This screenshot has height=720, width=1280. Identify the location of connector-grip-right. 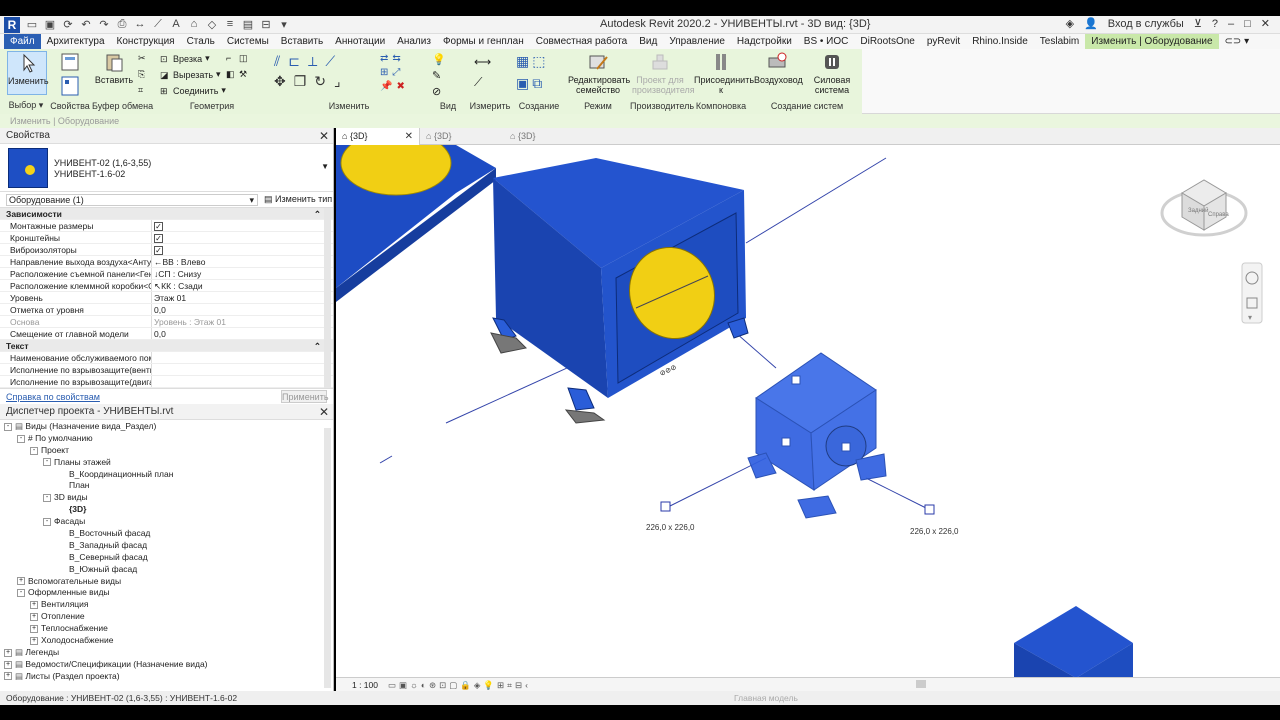
(929, 509).